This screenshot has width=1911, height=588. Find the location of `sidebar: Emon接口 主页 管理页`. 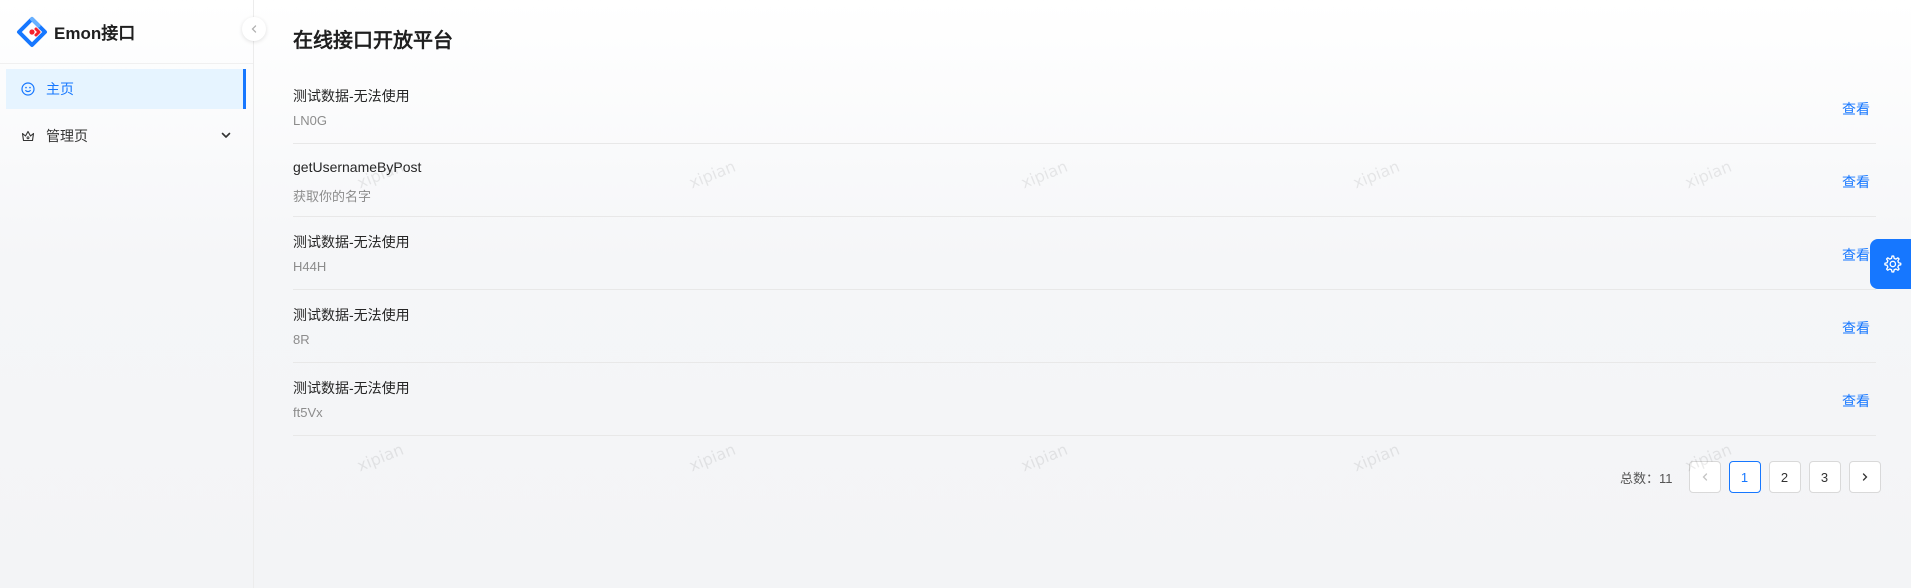

sidebar: Emon接口 主页 管理页 is located at coordinates (127, 294).